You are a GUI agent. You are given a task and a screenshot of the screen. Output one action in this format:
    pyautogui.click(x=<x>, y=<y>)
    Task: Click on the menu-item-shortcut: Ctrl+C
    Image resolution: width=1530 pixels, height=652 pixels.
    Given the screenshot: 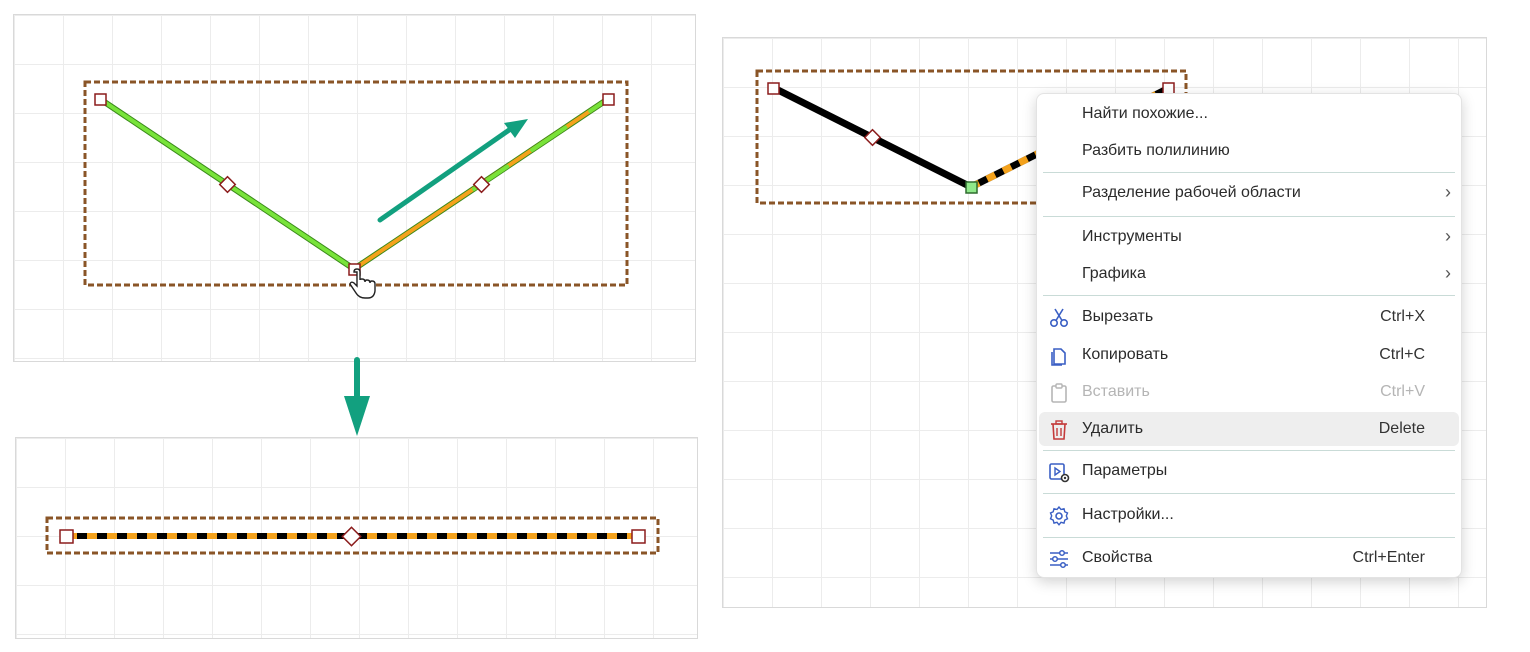 What is the action you would take?
    pyautogui.click(x=1402, y=354)
    